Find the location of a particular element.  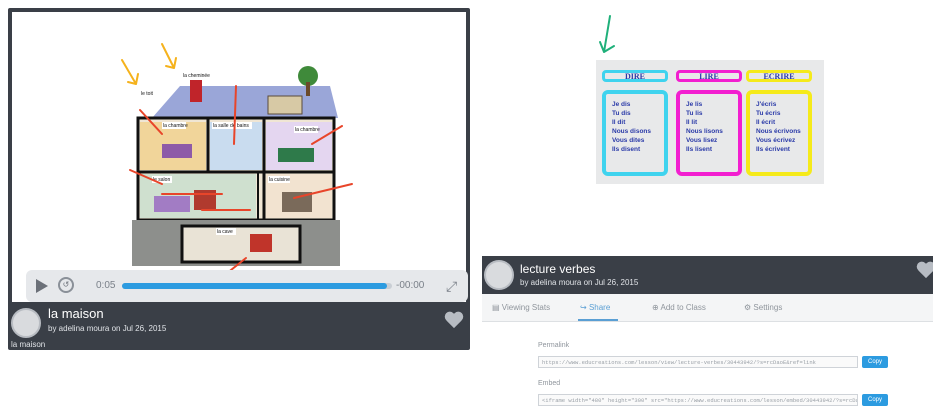

head-ecrire: ECRIRE is located at coordinates (779, 76).